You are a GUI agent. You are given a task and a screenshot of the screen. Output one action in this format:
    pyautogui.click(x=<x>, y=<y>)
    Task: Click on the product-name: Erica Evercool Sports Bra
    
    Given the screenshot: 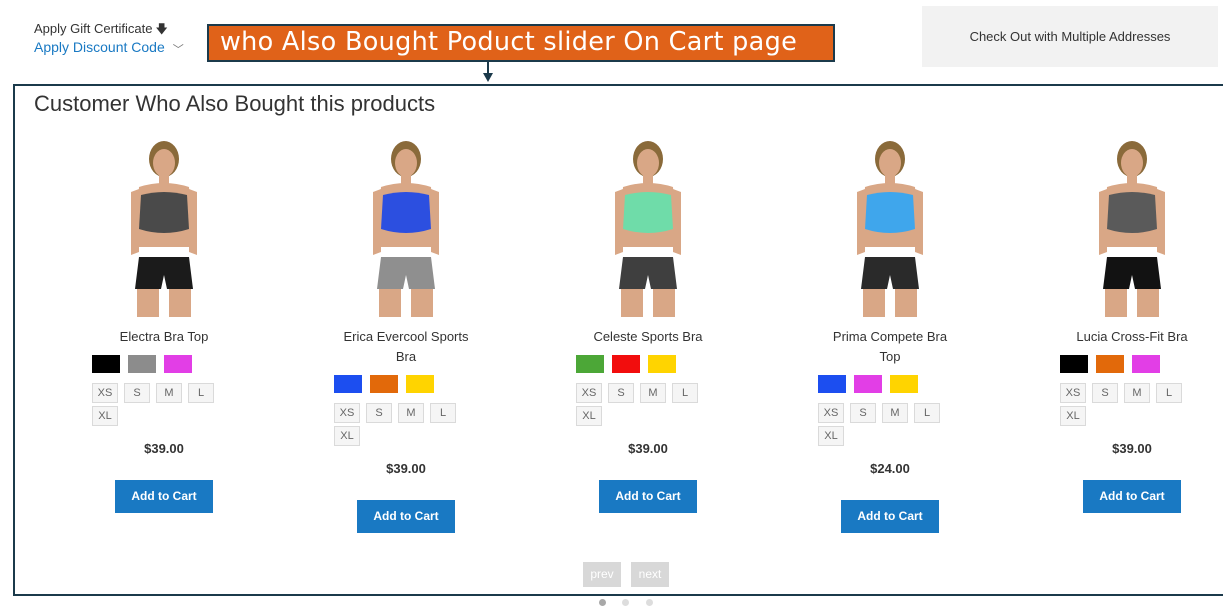 What is the action you would take?
    pyautogui.click(x=406, y=347)
    